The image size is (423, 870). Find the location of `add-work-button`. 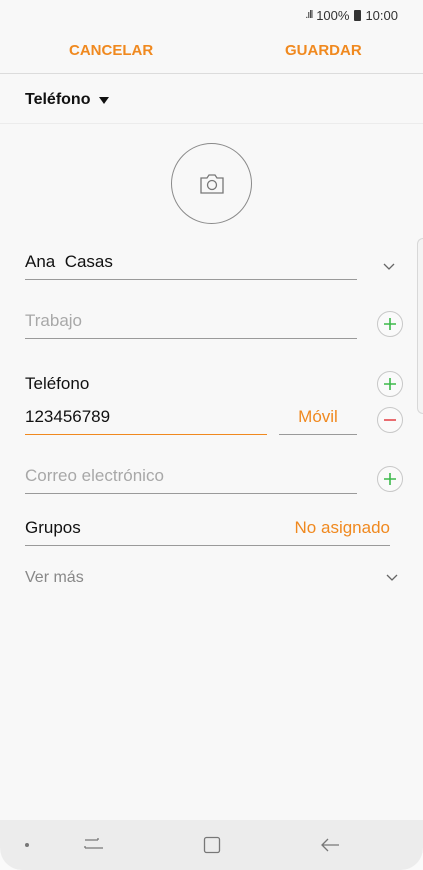

add-work-button is located at coordinates (390, 324).